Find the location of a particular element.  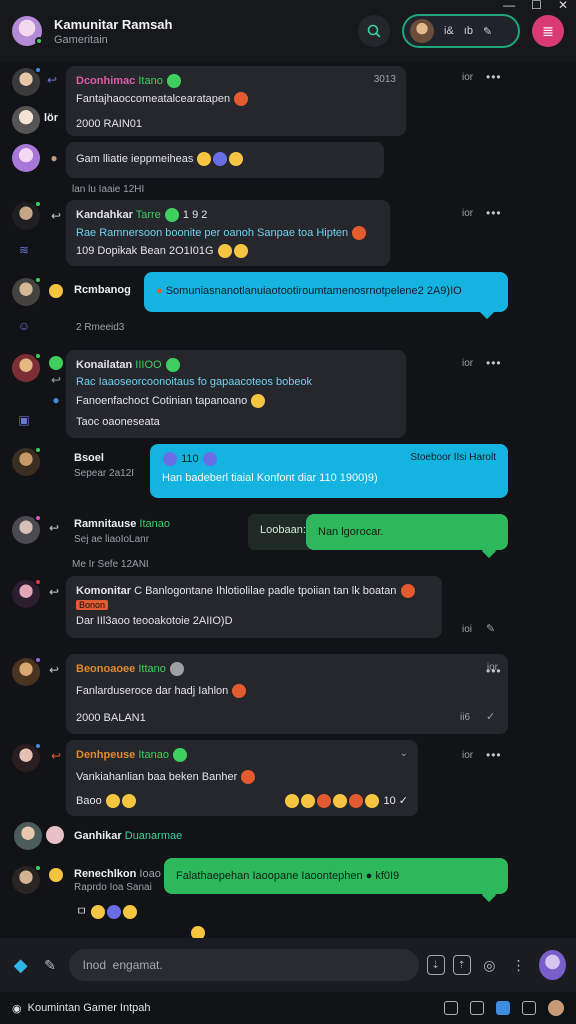

message-time: 3013 is located at coordinates (384, 79).